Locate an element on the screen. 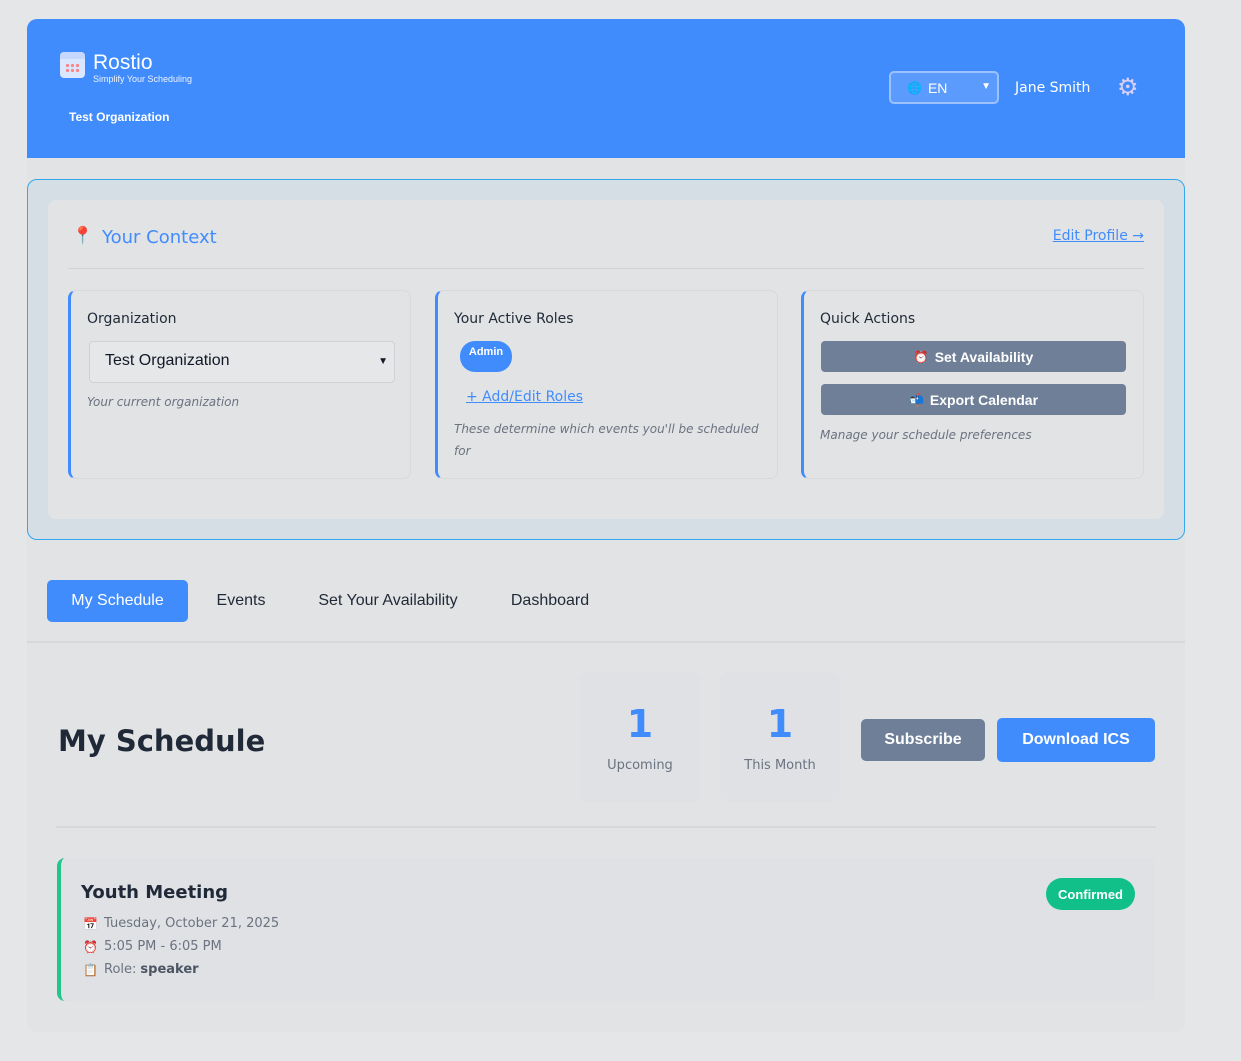 The width and height of the screenshot is (1241, 1061). stat-label: This Month is located at coordinates (780, 765).